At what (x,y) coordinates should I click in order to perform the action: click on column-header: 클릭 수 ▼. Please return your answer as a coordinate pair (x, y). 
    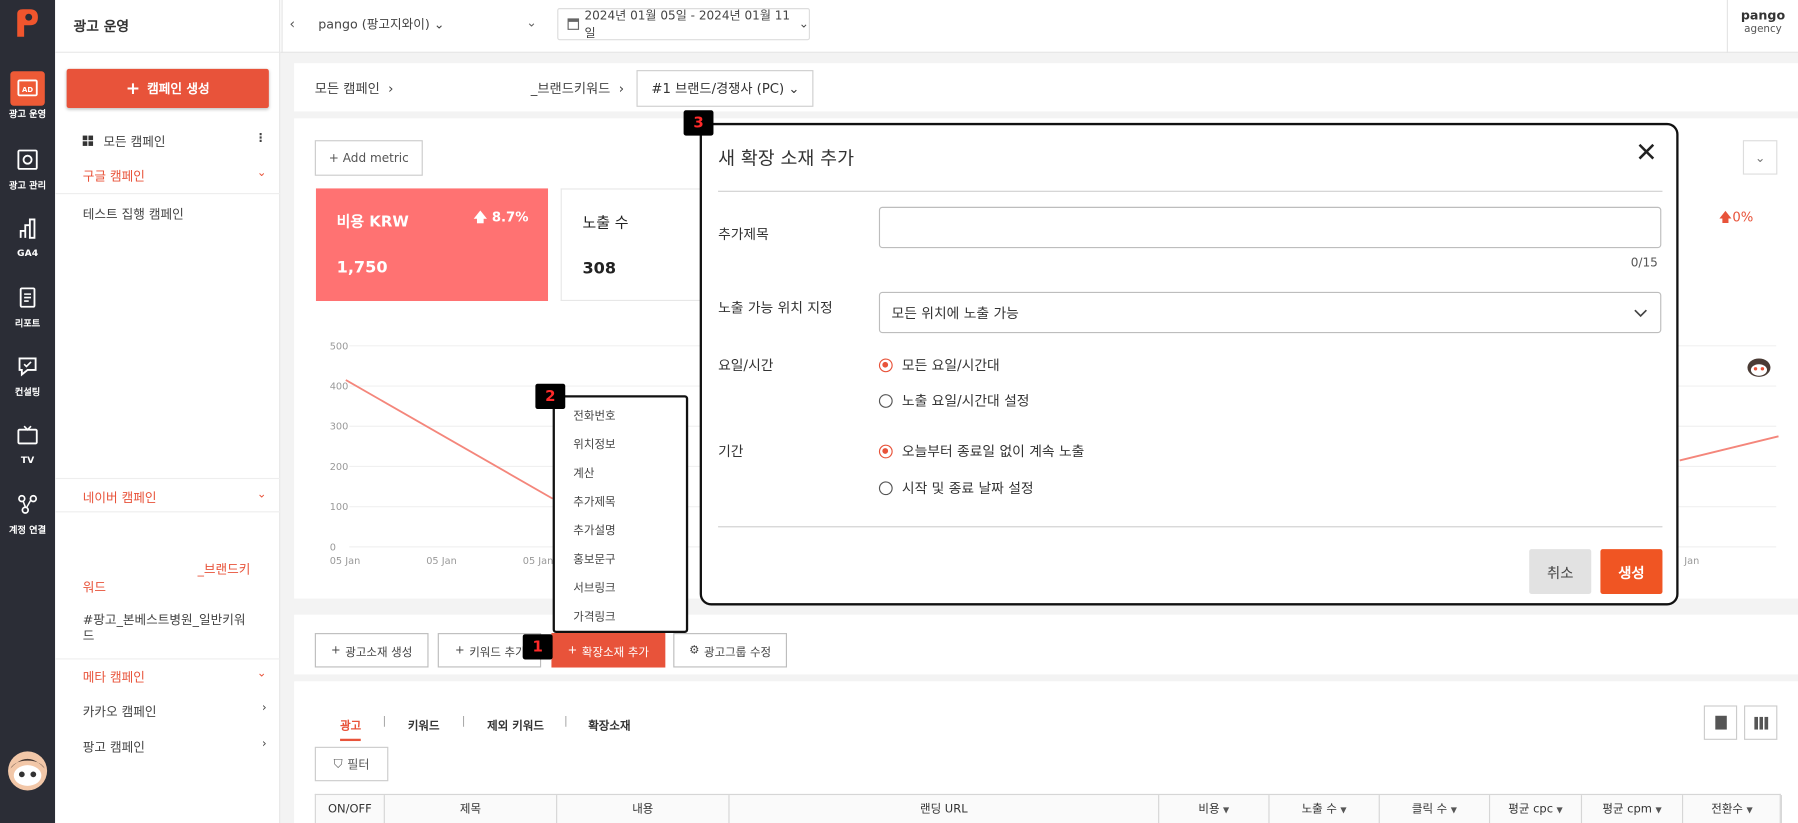
    Looking at the image, I should click on (1435, 809).